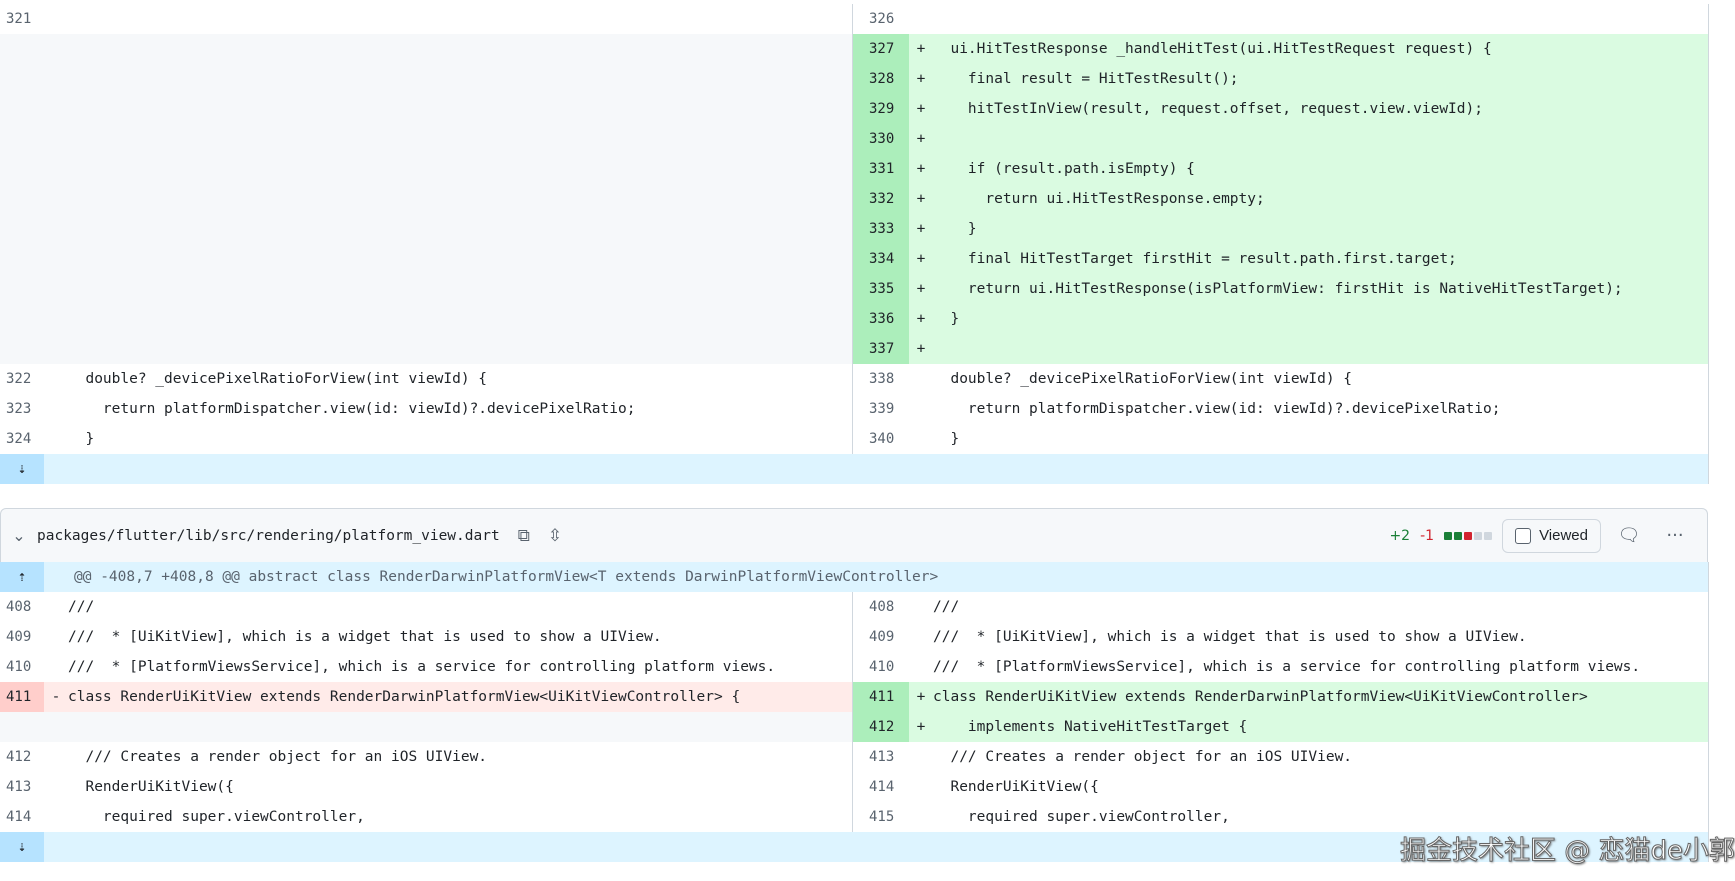 This screenshot has width=1735, height=881. I want to click on new-line-number: 411, so click(881, 697).